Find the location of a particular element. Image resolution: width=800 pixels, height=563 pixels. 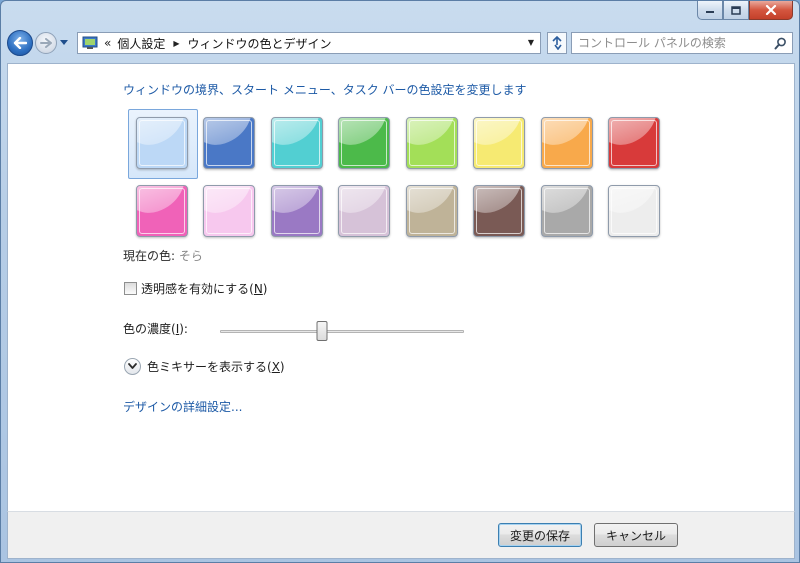

minimize-button is located at coordinates (710, 10).